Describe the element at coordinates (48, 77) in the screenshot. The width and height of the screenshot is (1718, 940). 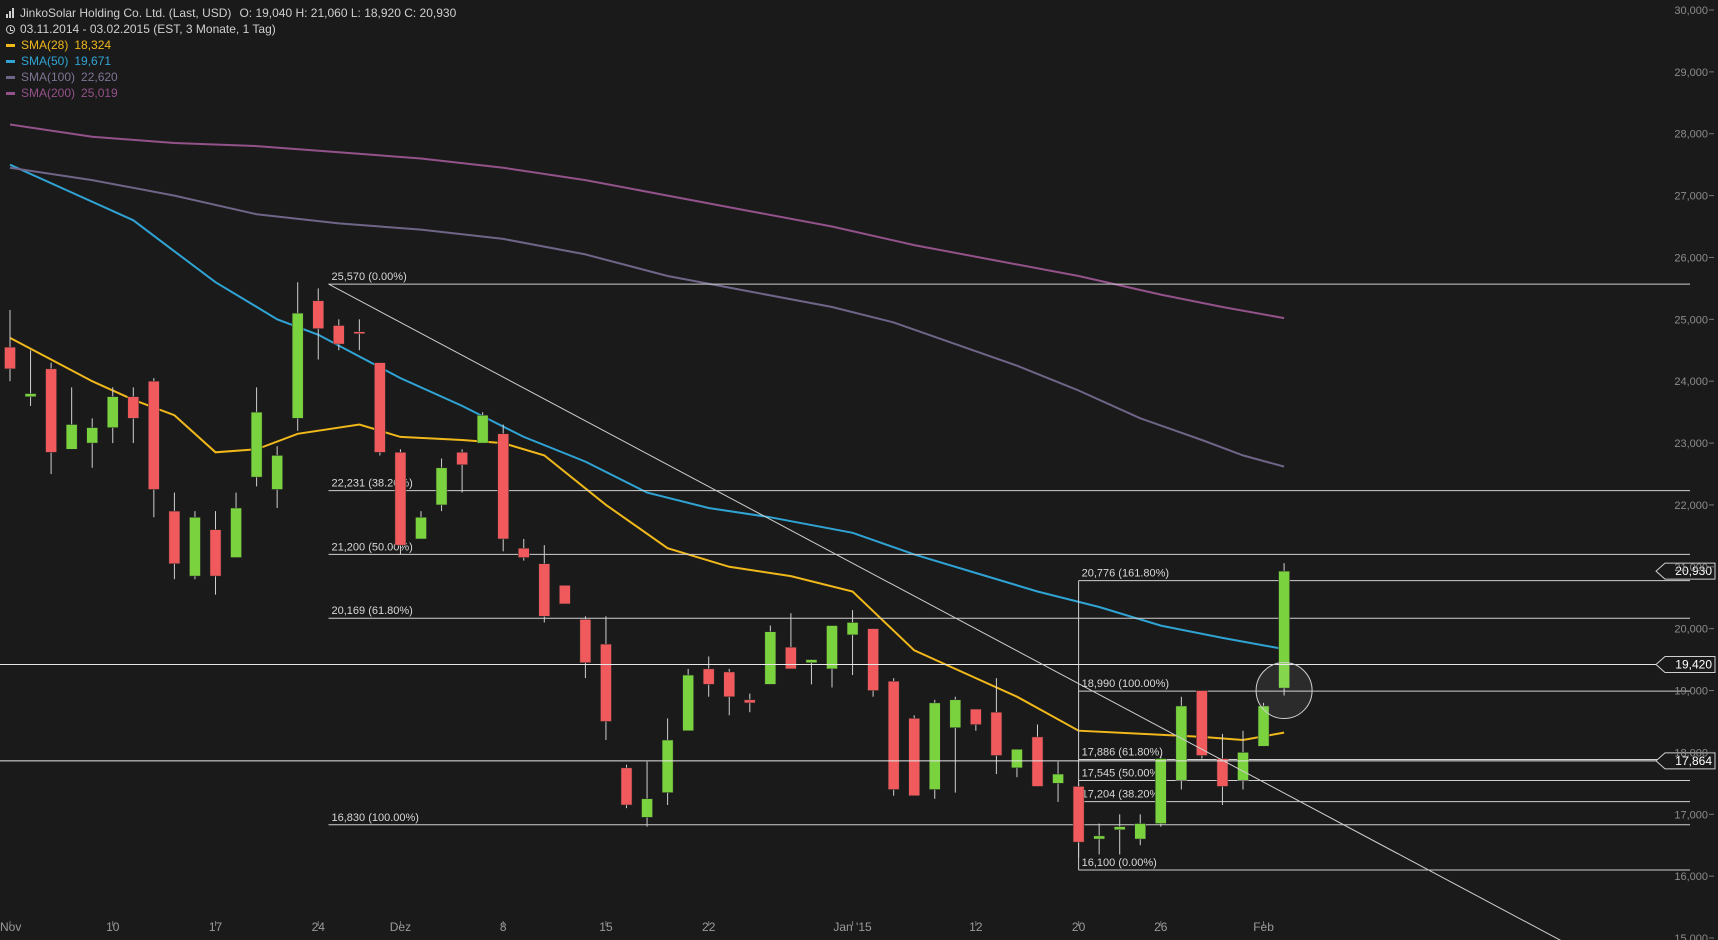
I see `sma100-label: SMA(100)` at that location.